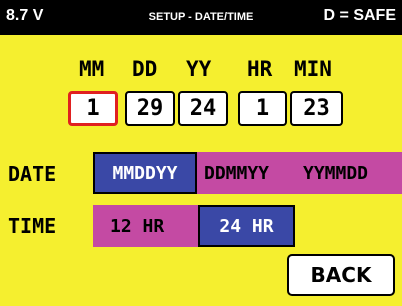 Image resolution: width=402 pixels, height=306 pixels. I want to click on date-format-label: DATE, so click(32, 174).